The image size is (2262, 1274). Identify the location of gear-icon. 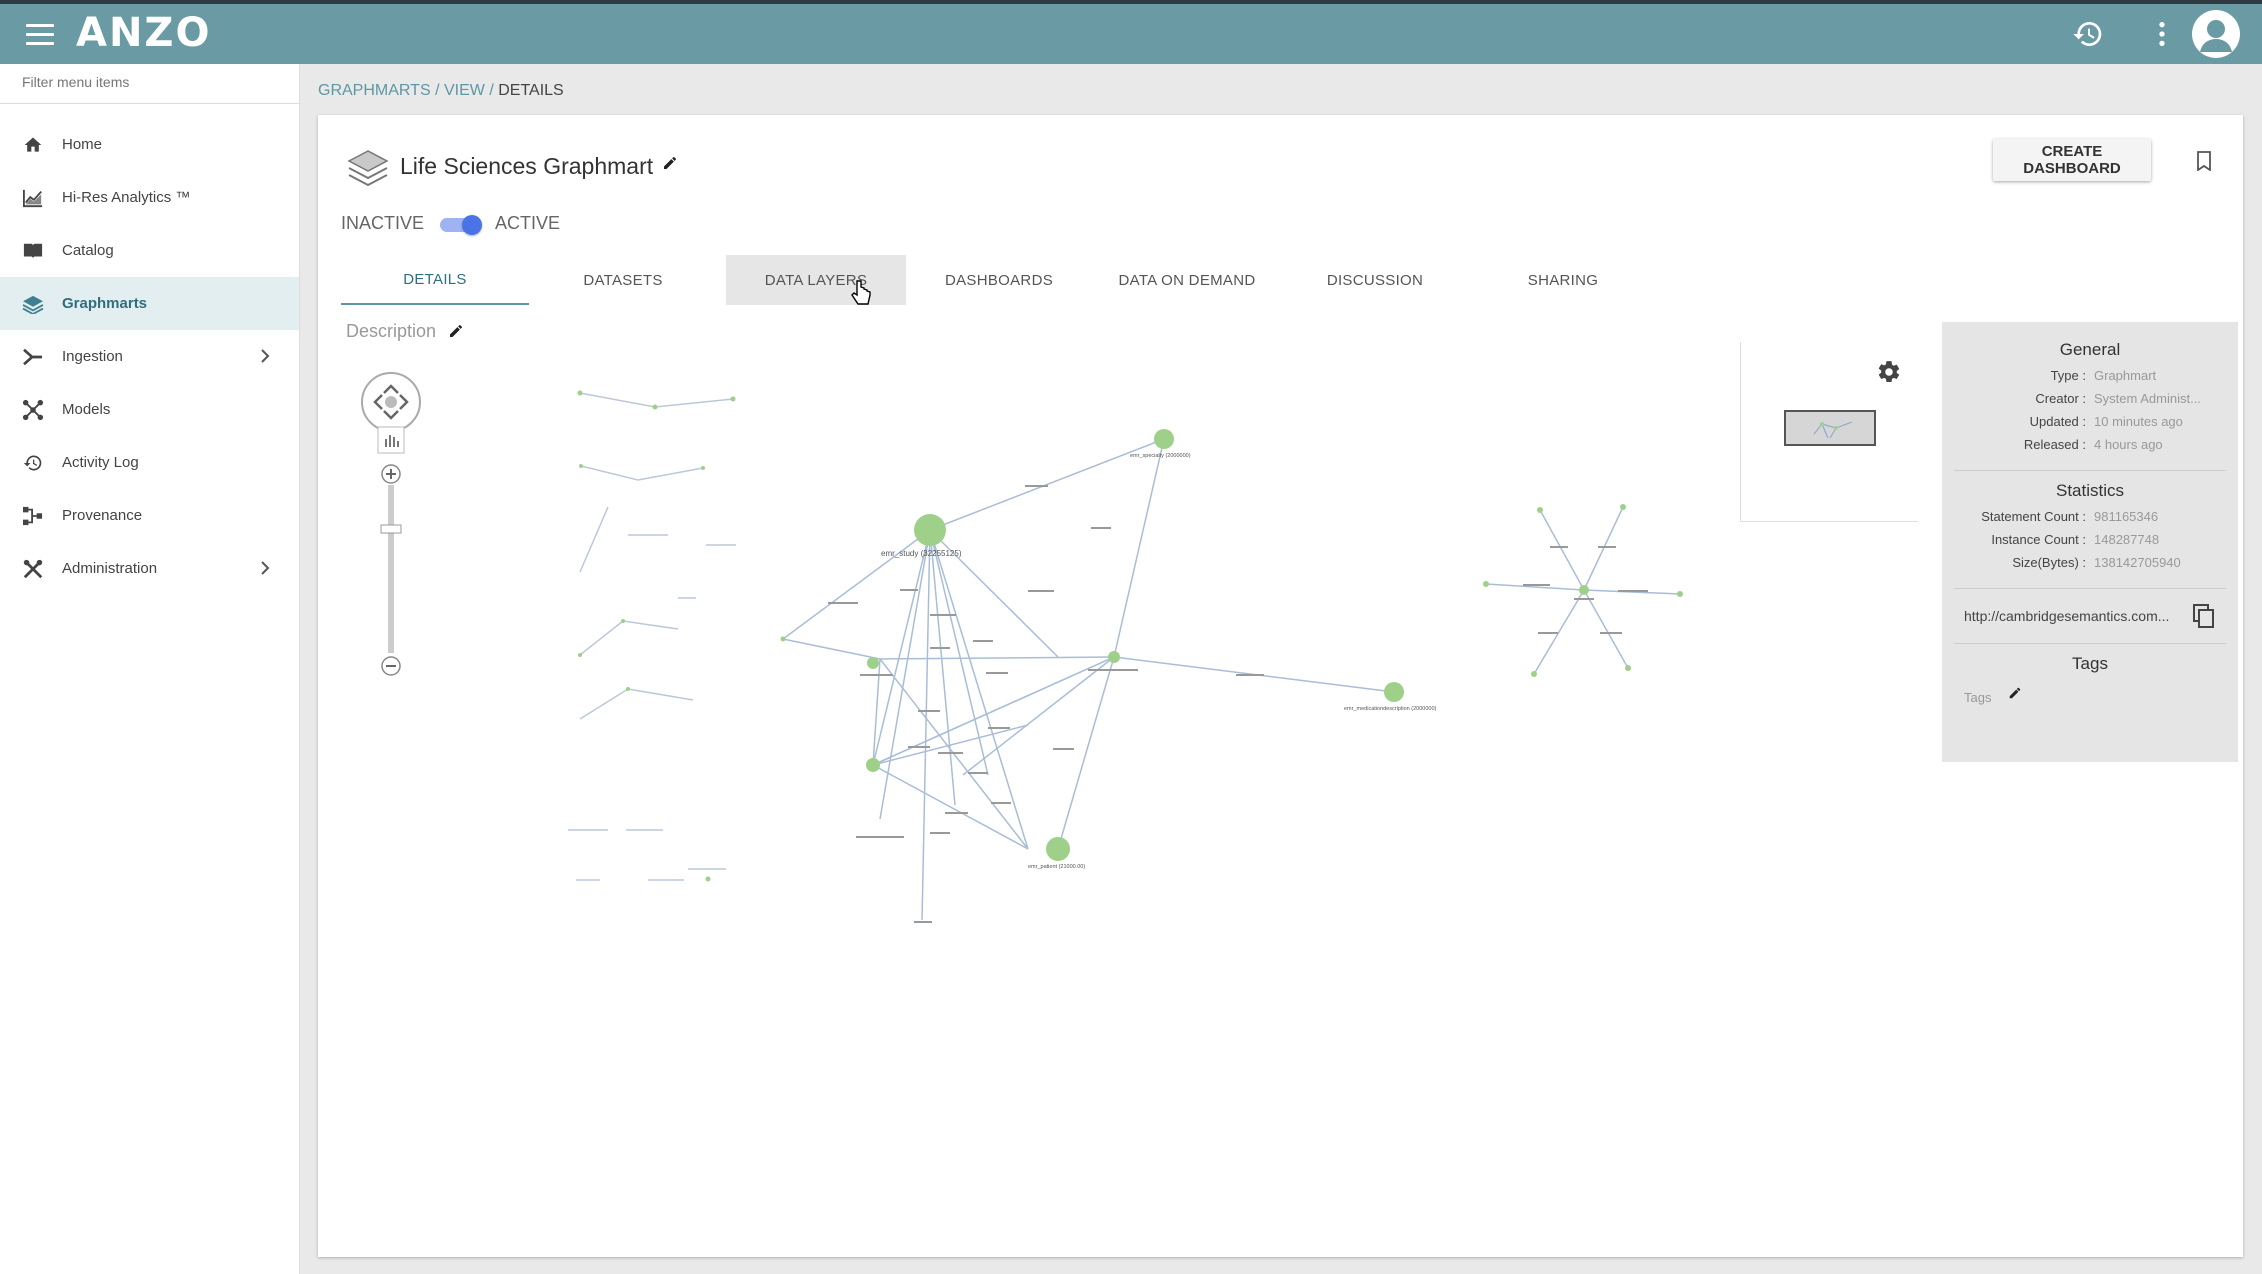
(1889, 372).